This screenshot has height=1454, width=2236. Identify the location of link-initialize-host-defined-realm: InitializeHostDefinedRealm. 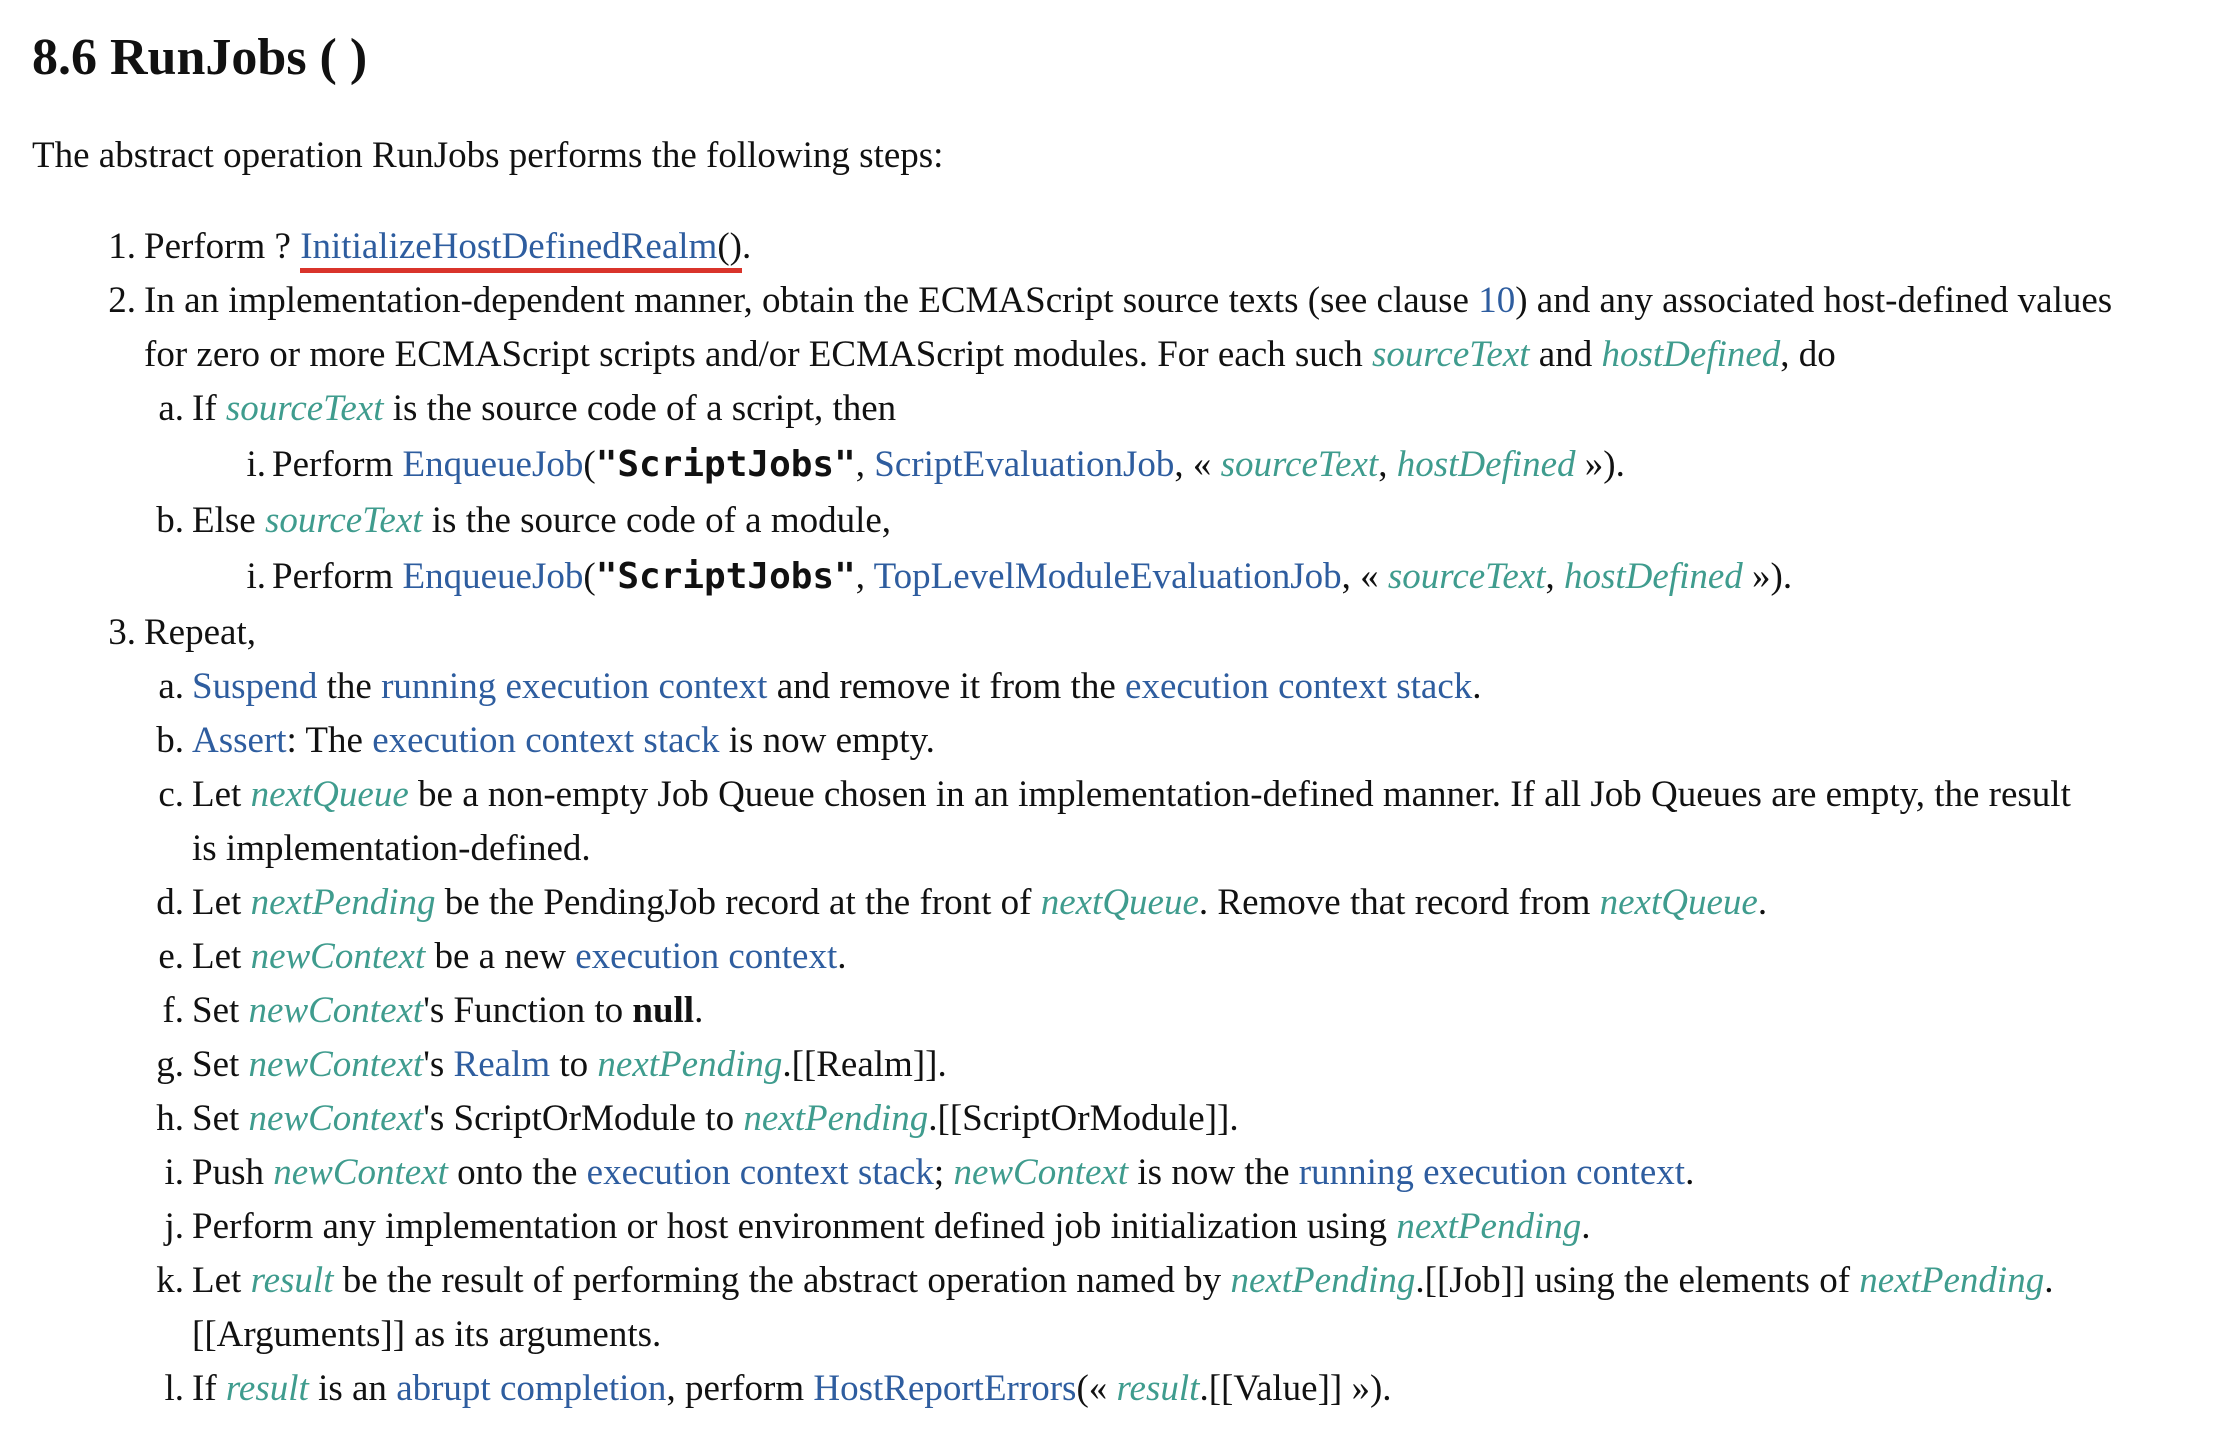
(508, 246).